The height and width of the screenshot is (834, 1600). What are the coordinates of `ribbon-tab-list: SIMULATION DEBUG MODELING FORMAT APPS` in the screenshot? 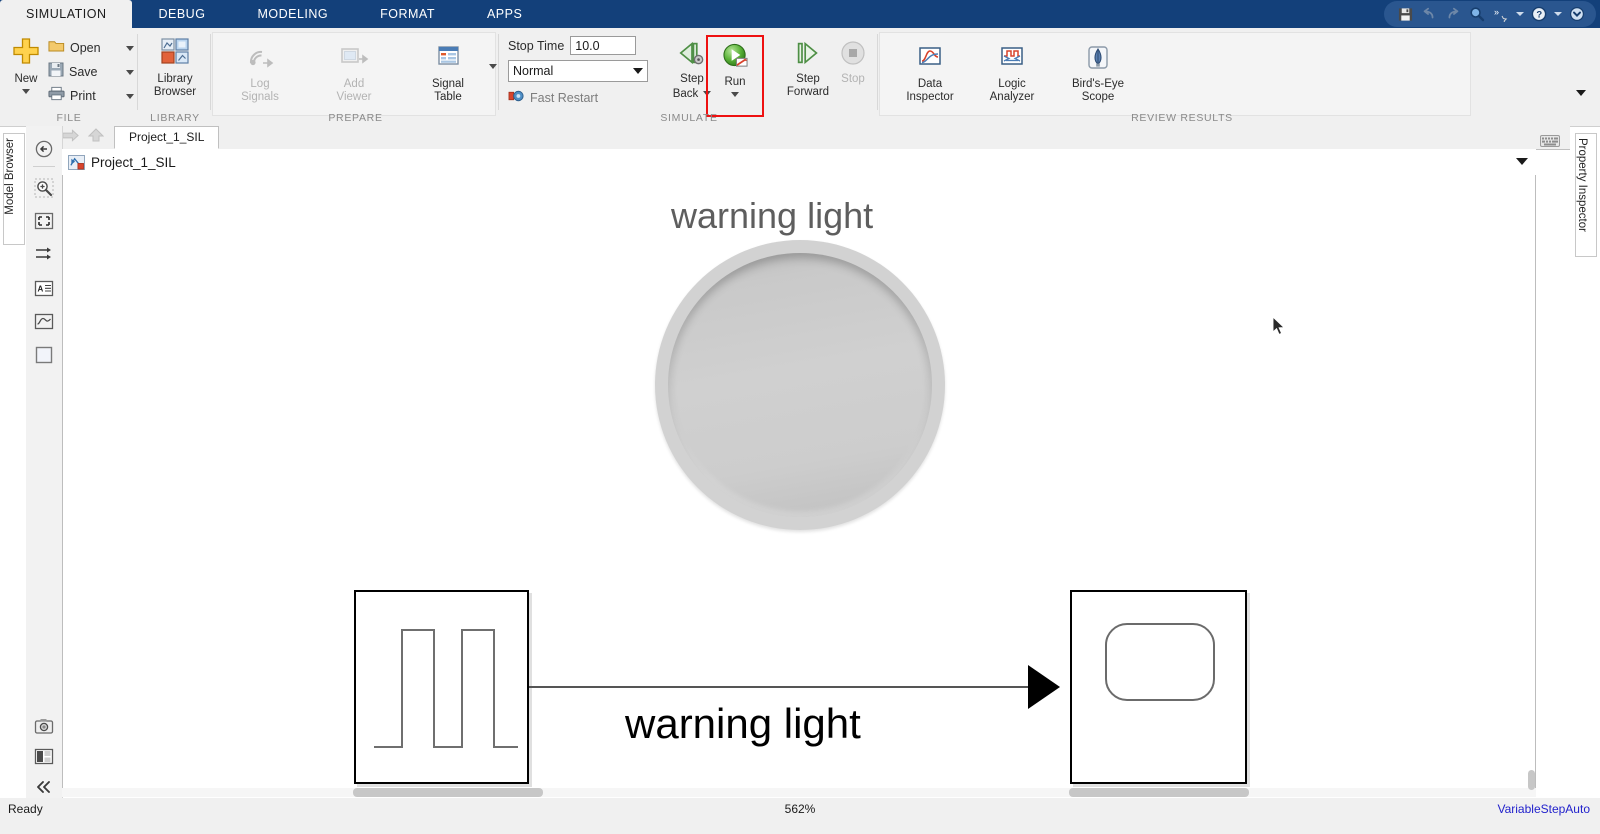 It's located at (274, 14).